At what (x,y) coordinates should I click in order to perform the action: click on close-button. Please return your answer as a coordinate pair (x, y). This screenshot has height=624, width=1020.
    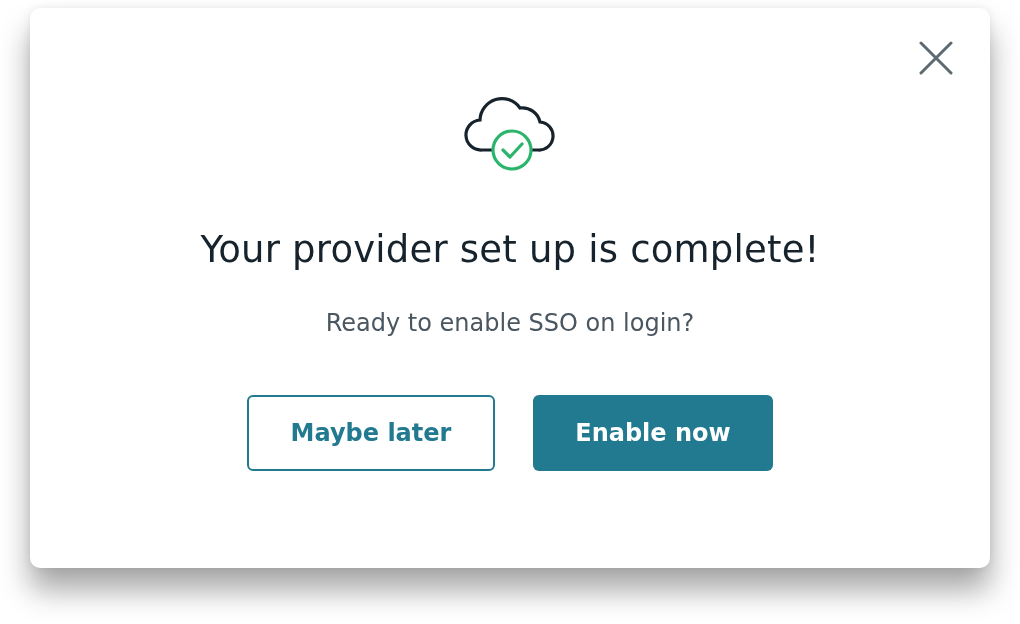
    Looking at the image, I should click on (936, 58).